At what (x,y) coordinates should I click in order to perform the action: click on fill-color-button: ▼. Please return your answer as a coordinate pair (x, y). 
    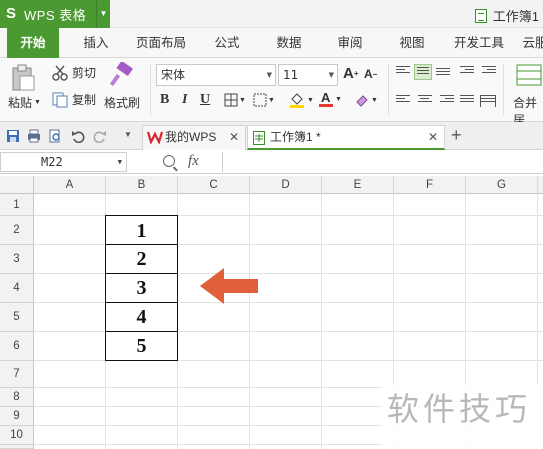
    Looking at the image, I should click on (301, 100).